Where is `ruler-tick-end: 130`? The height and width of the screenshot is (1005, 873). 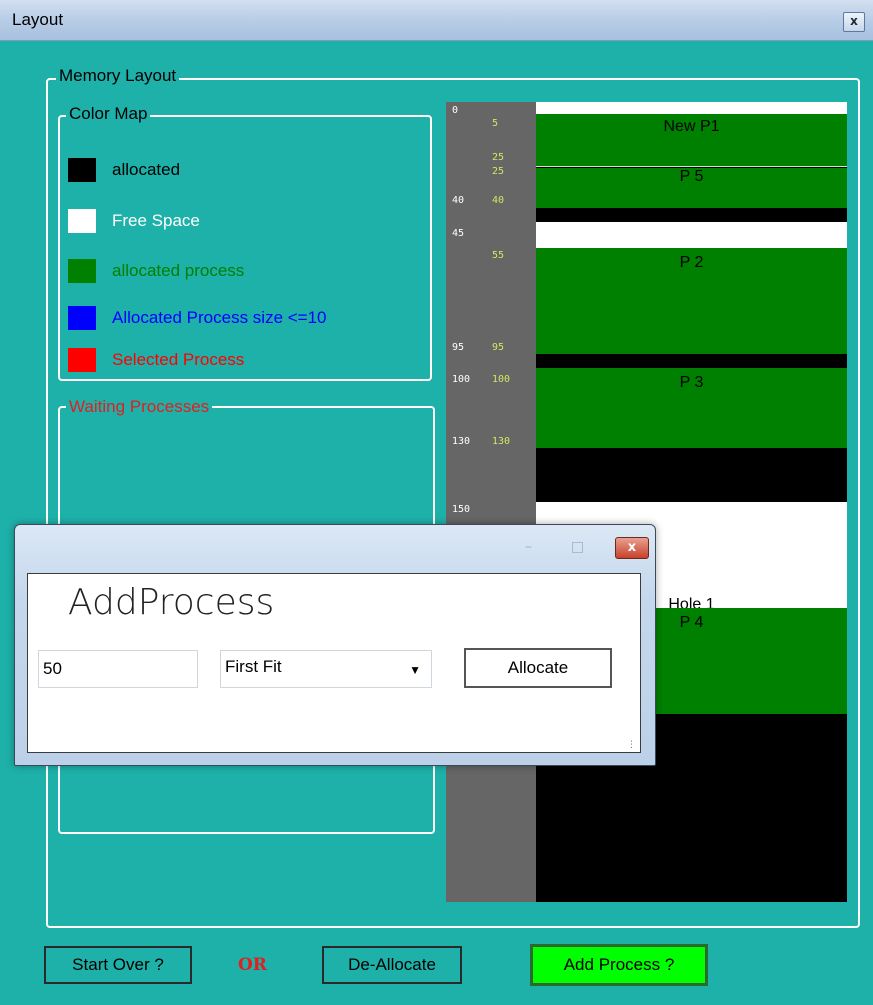 ruler-tick-end: 130 is located at coordinates (501, 441).